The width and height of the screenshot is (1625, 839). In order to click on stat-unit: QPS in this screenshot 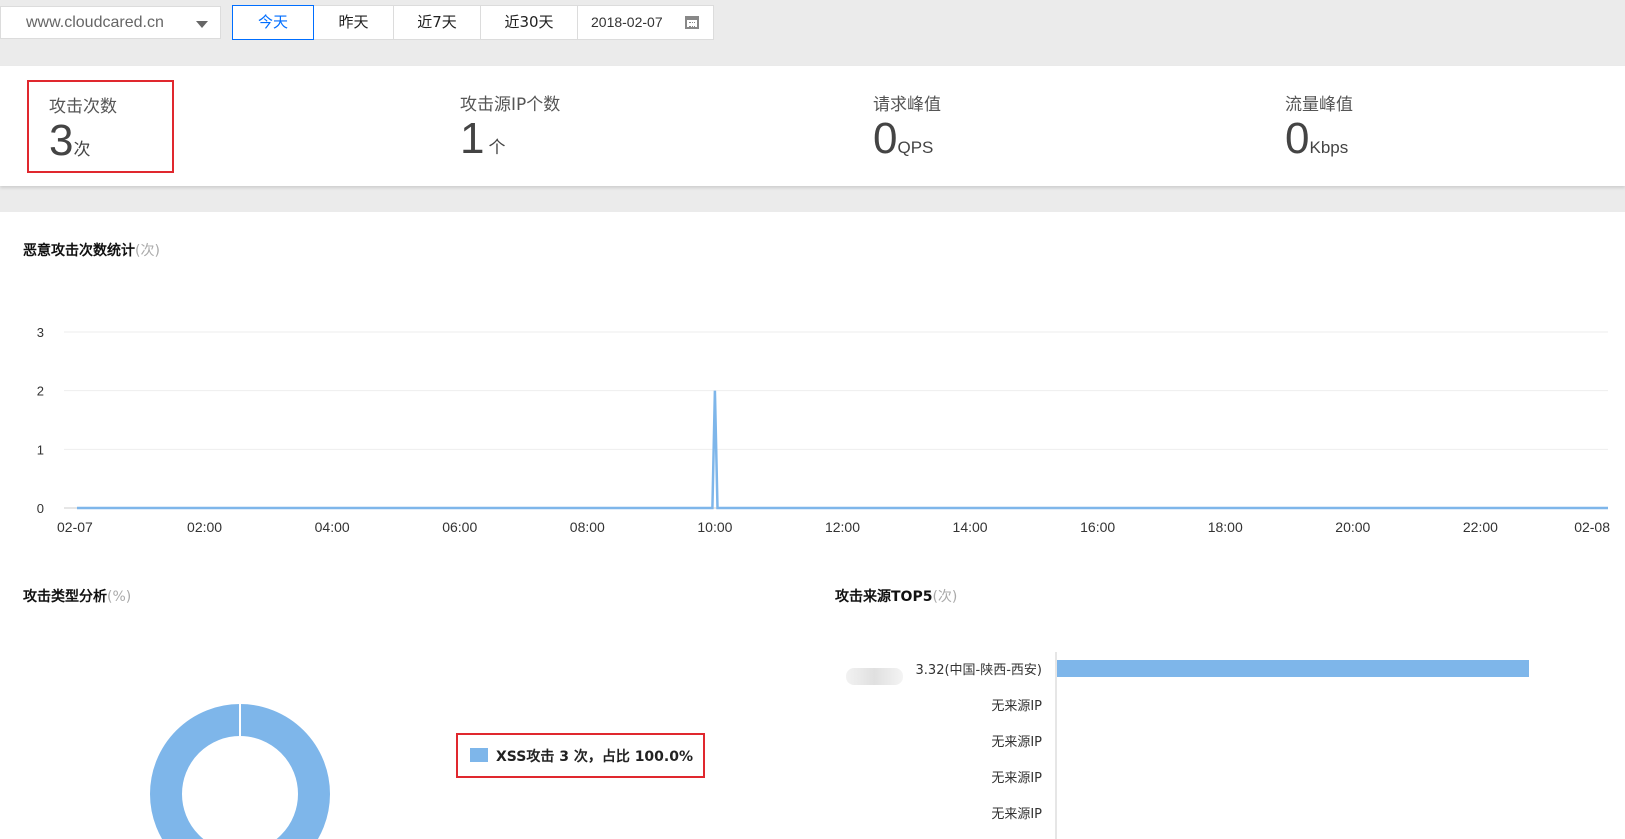, I will do `click(915, 147)`.